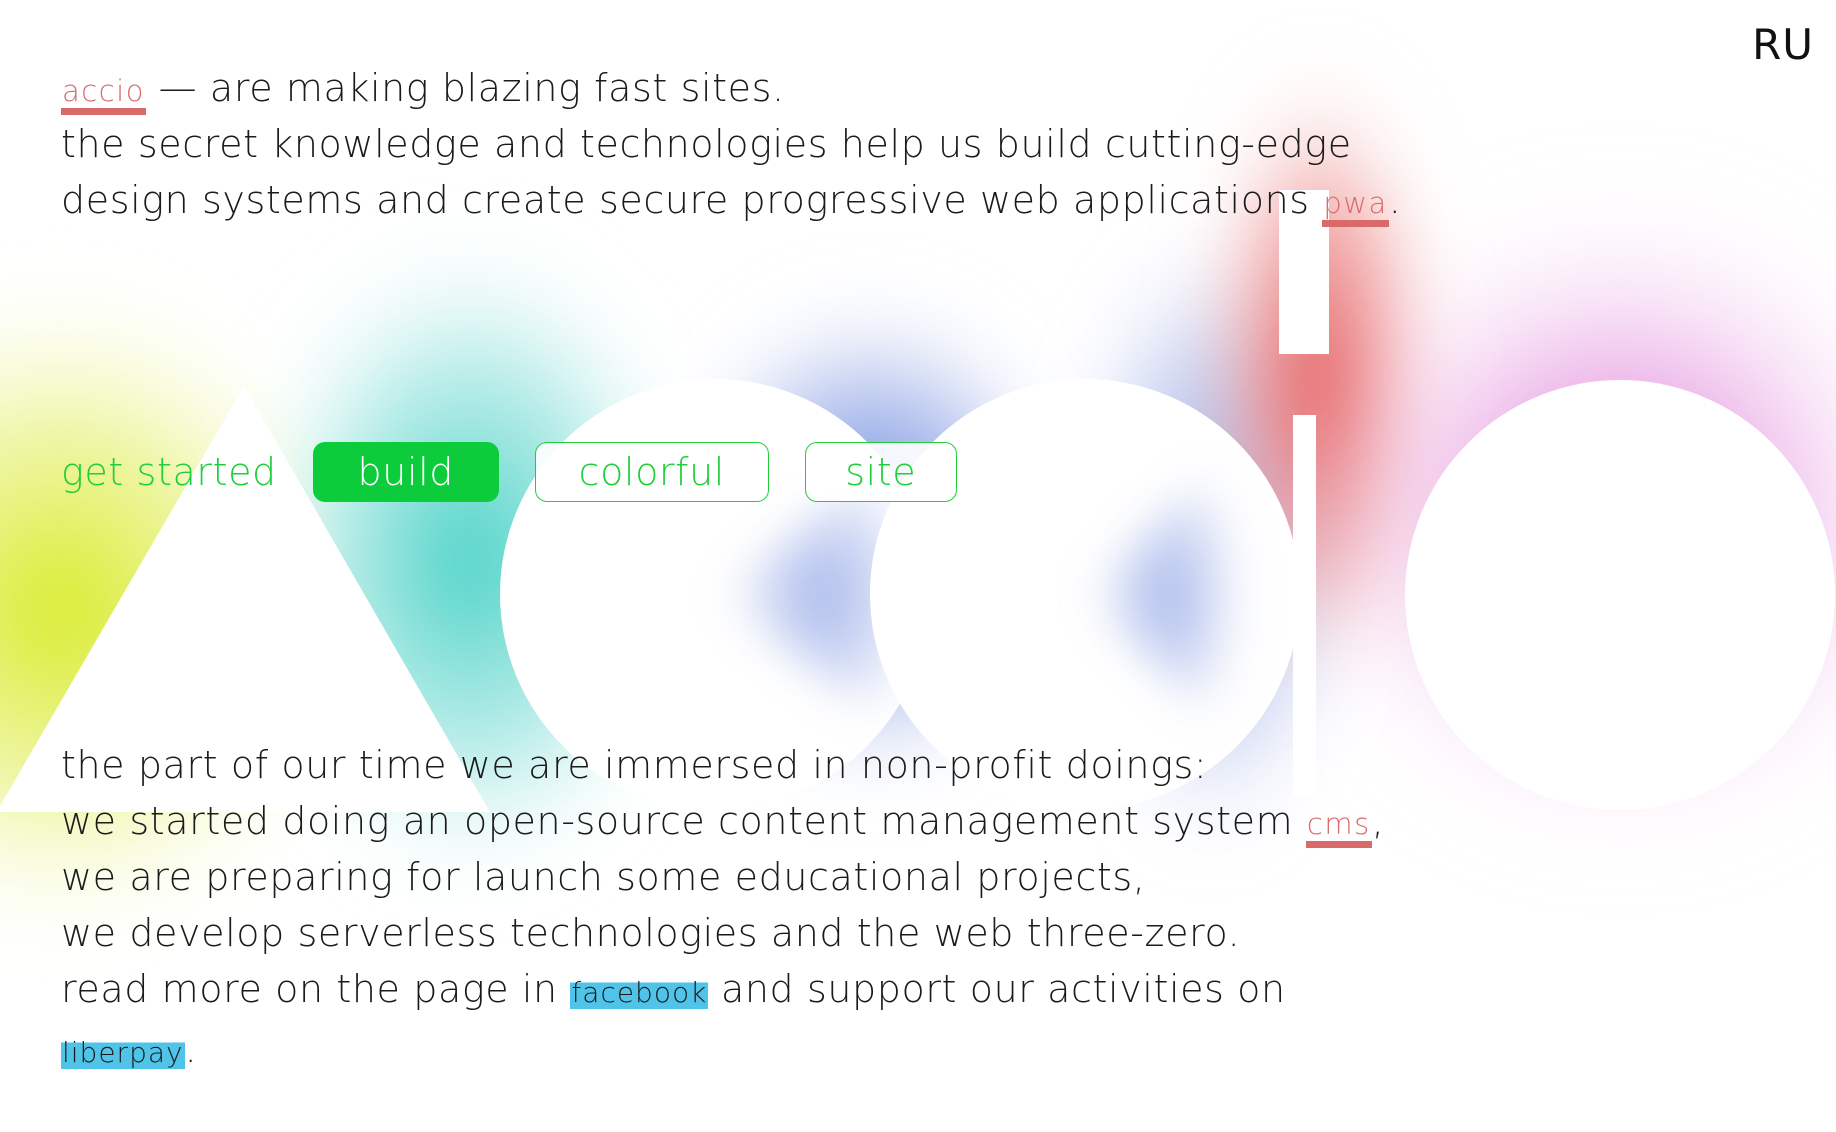 The width and height of the screenshot is (1836, 1132). What do you see at coordinates (527, 472) in the screenshot?
I see `action-row: get started build colorful site` at bounding box center [527, 472].